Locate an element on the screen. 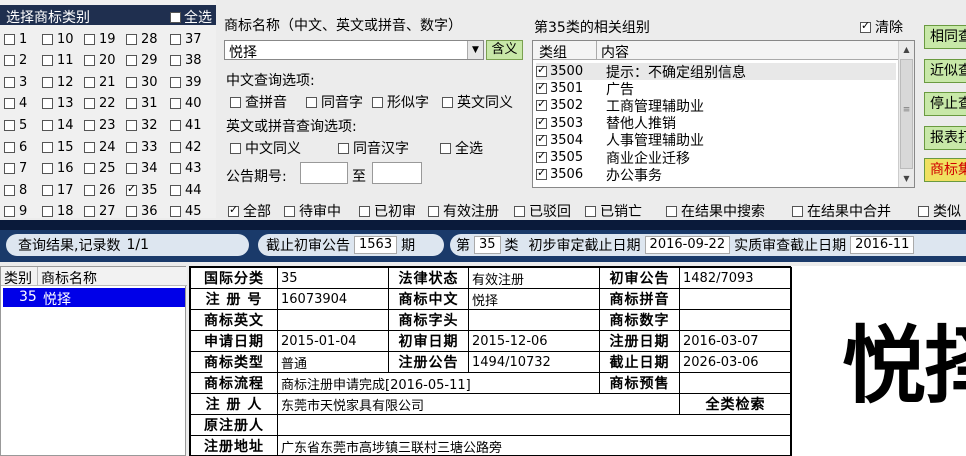 This screenshot has width=966, height=456. category-option-28: 28 is located at coordinates (142, 39).